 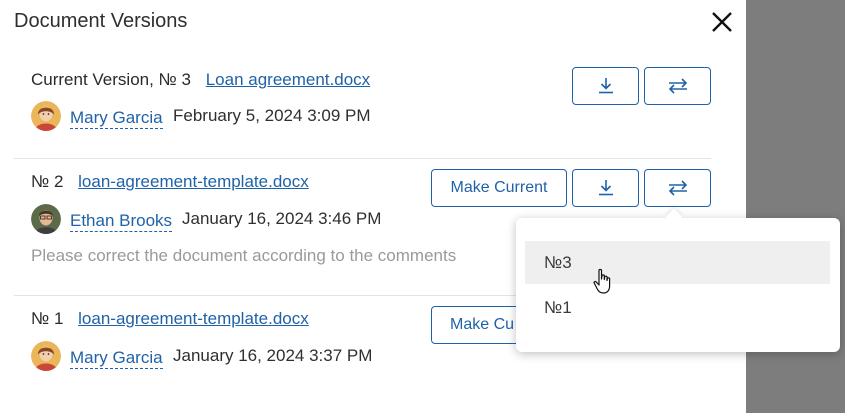 I want to click on version-3-header: Current Version, № 3 Loan agreement.docx, so click(x=200, y=80).